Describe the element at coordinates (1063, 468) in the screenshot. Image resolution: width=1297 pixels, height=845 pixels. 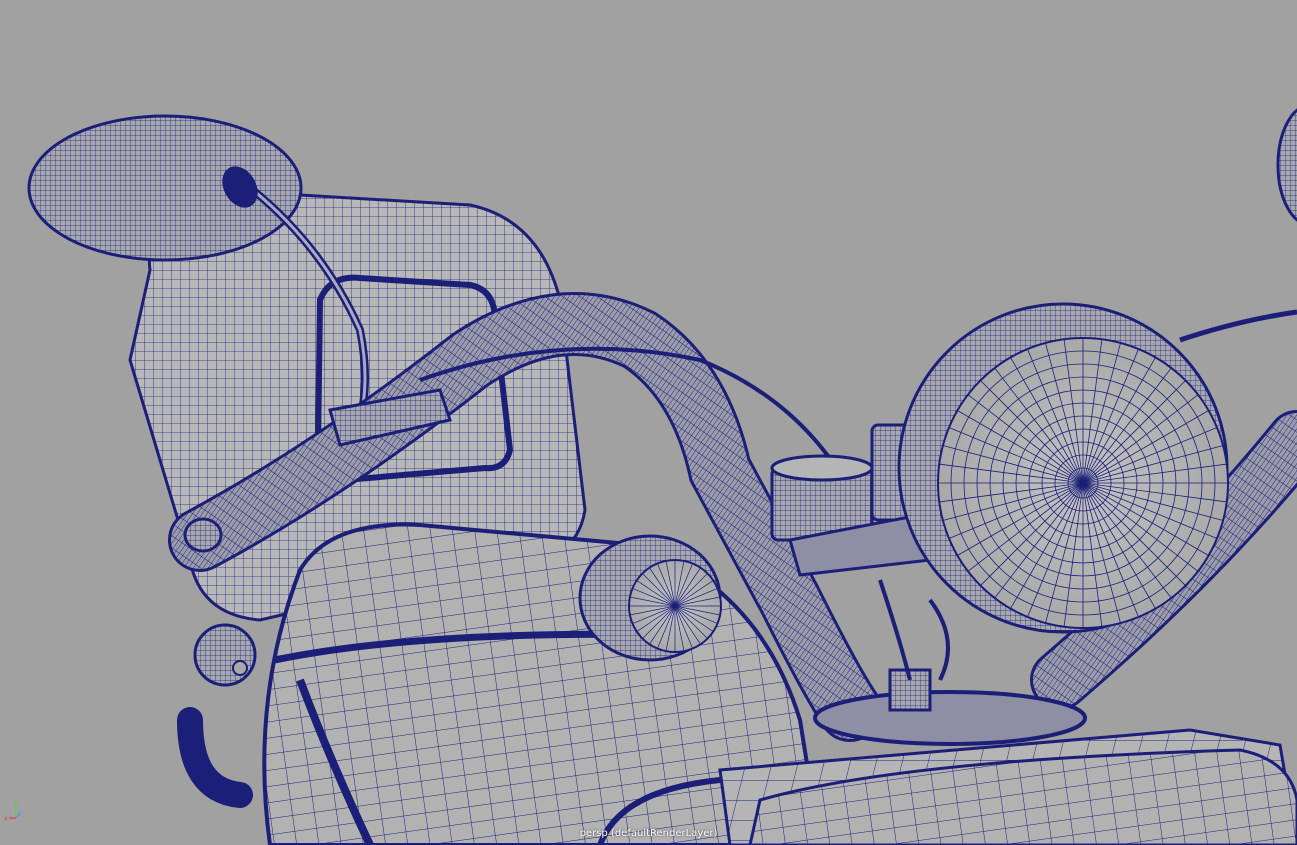
I see `headlight-mesh` at that location.